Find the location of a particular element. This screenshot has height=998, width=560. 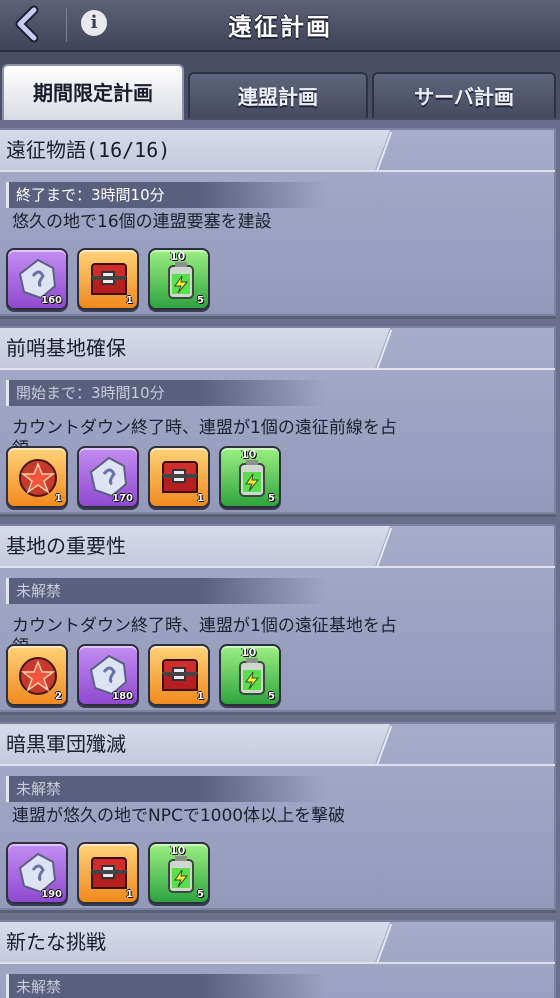

tab-server-plan: サーバ計画 is located at coordinates (464, 95).